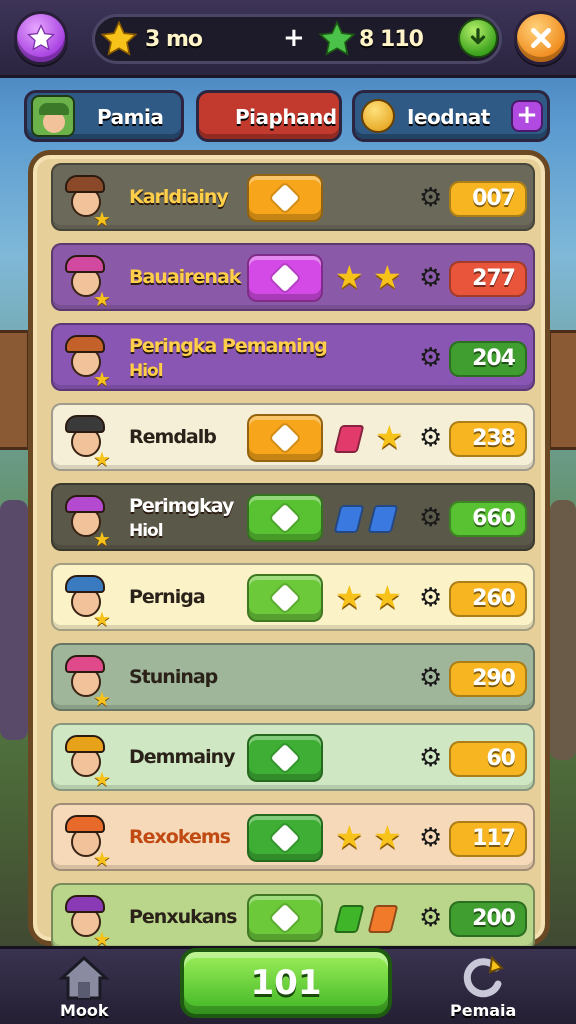 Image resolution: width=576 pixels, height=1024 pixels. I want to click on leaderboard-row: ★ Demmainy ⚙ 60, so click(293, 757).